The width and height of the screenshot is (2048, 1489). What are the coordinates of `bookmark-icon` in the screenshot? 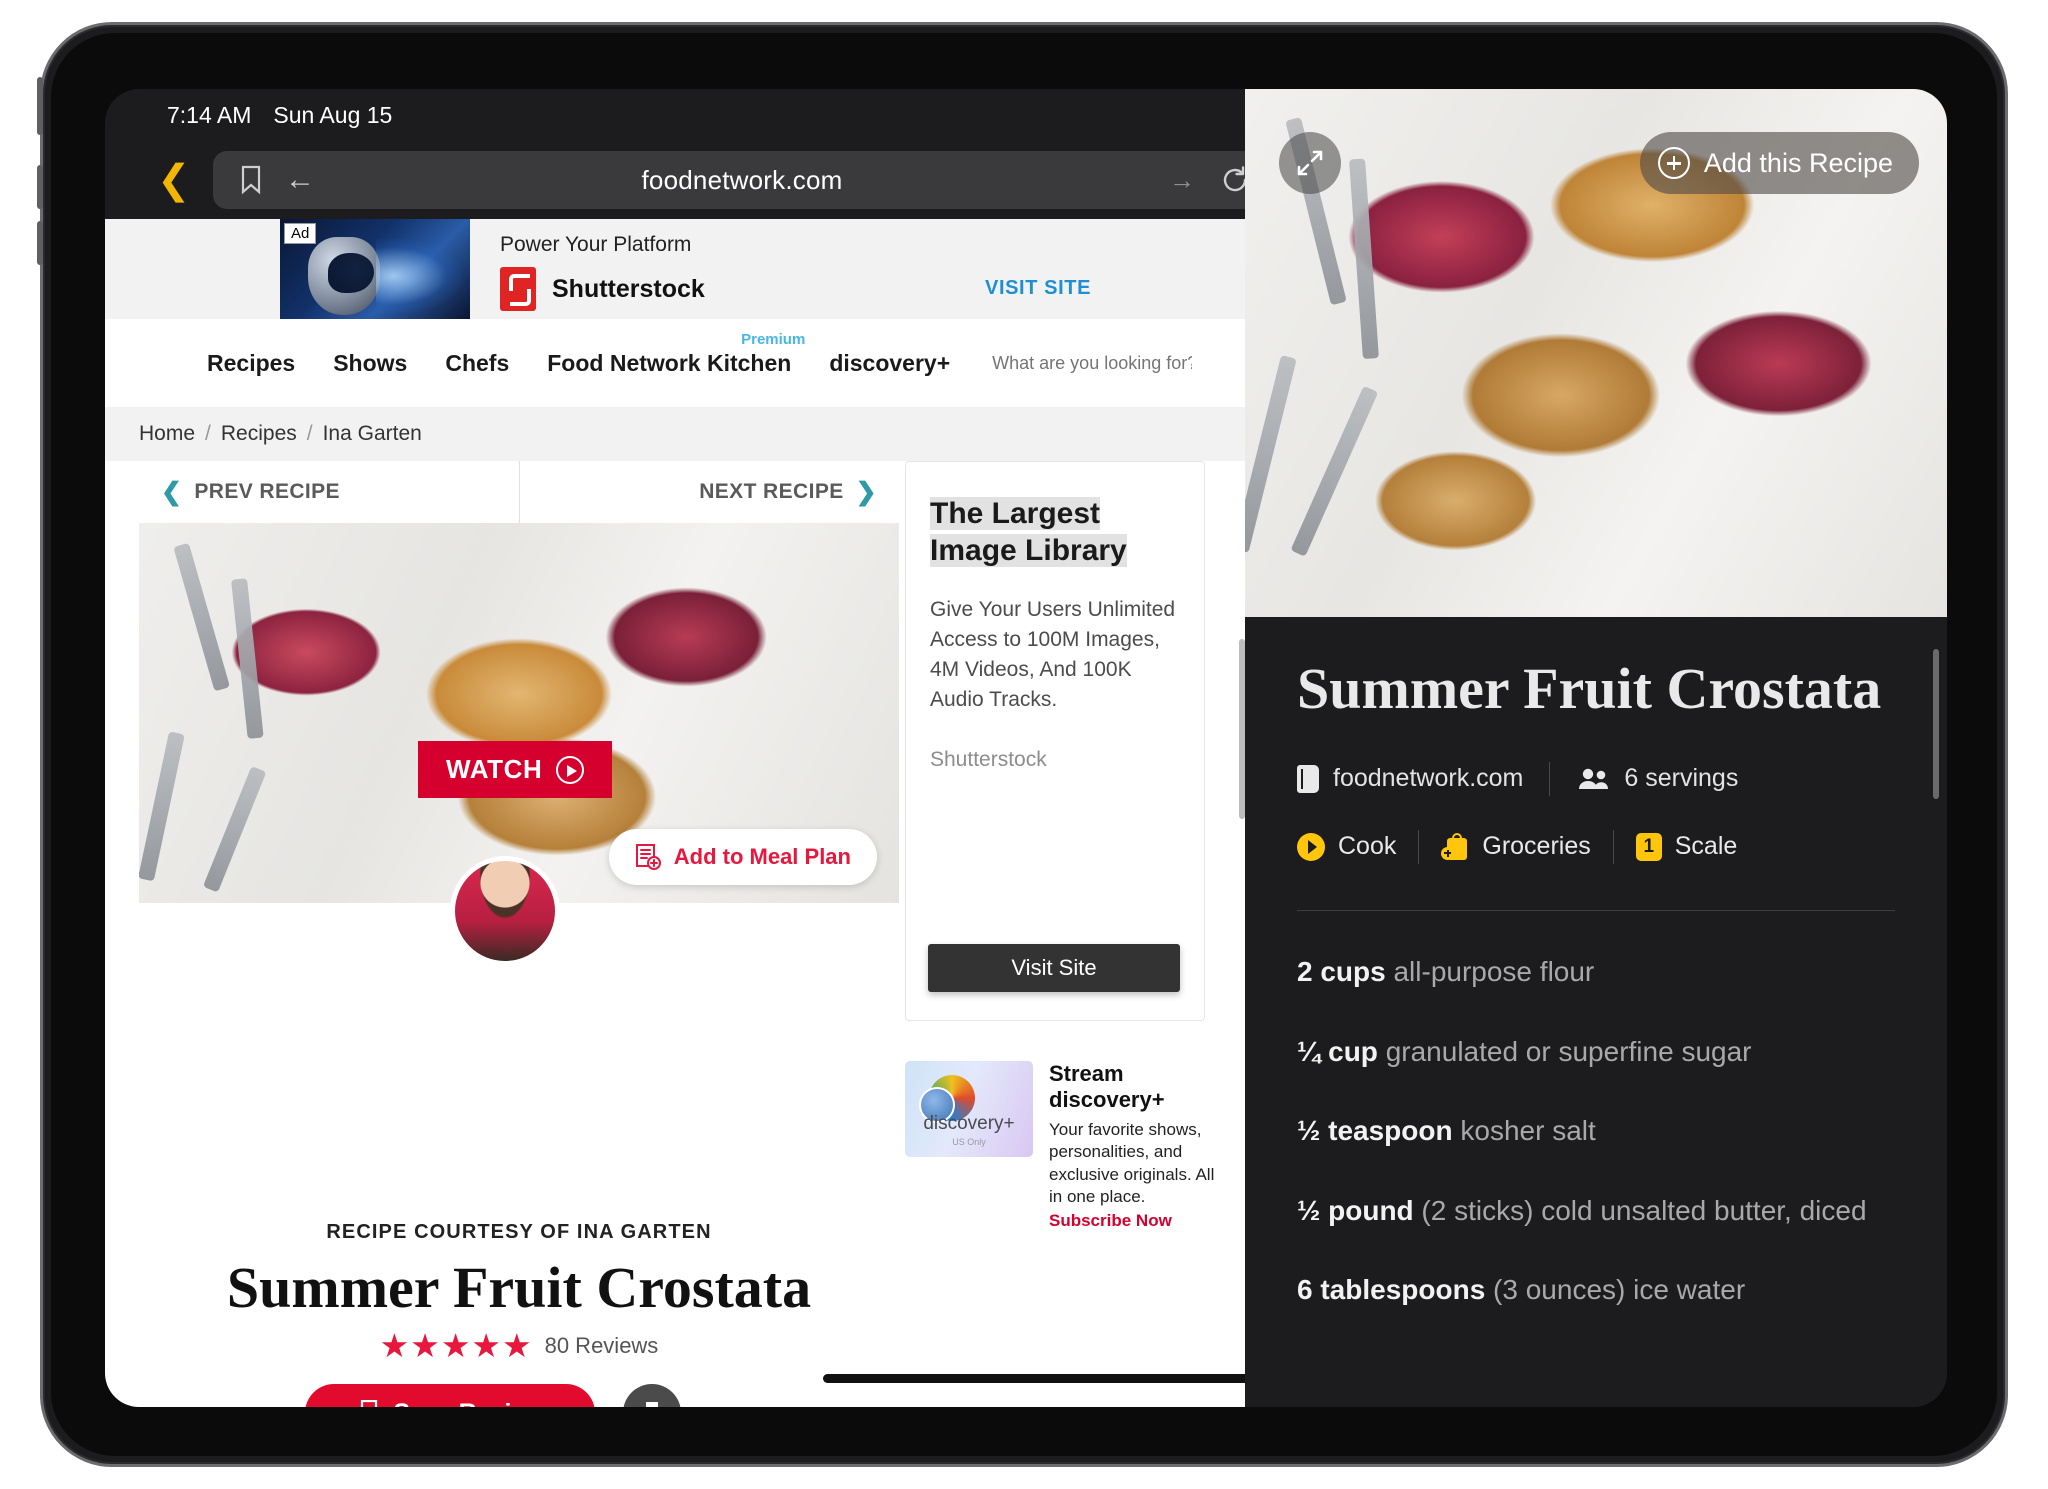 It's located at (251, 180).